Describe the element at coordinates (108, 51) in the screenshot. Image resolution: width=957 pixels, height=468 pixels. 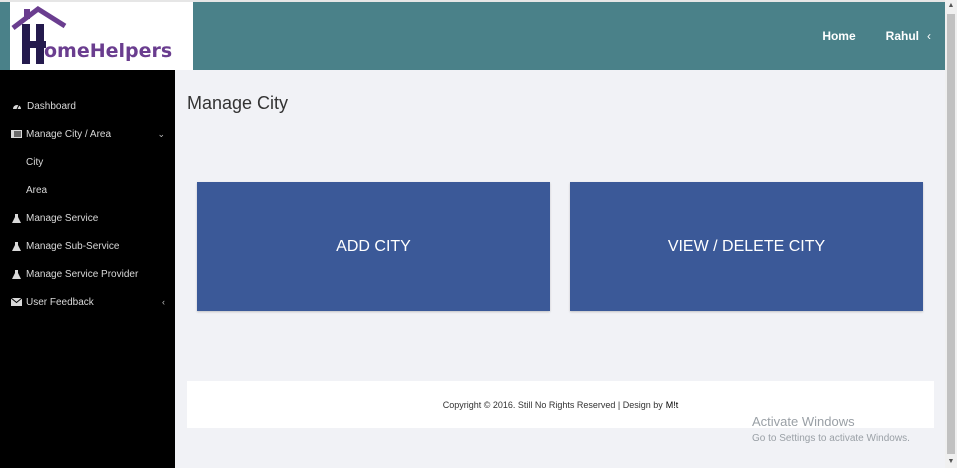
I see `logo-text: omeHelpers` at that location.